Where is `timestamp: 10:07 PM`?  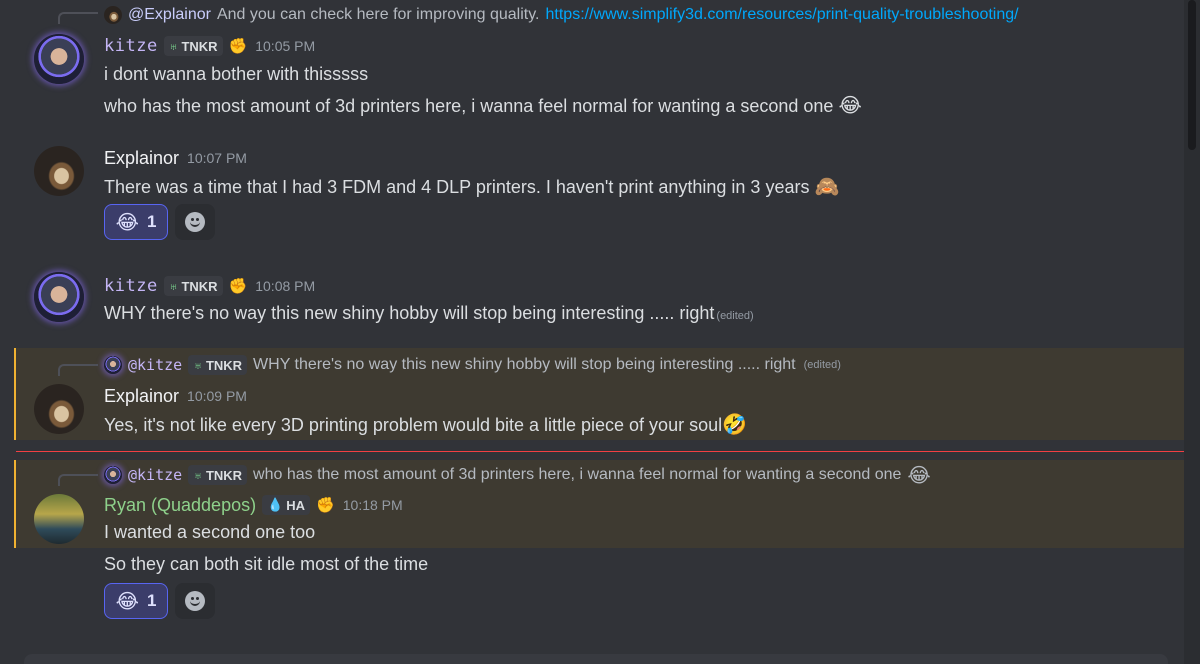
timestamp: 10:07 PM is located at coordinates (217, 158).